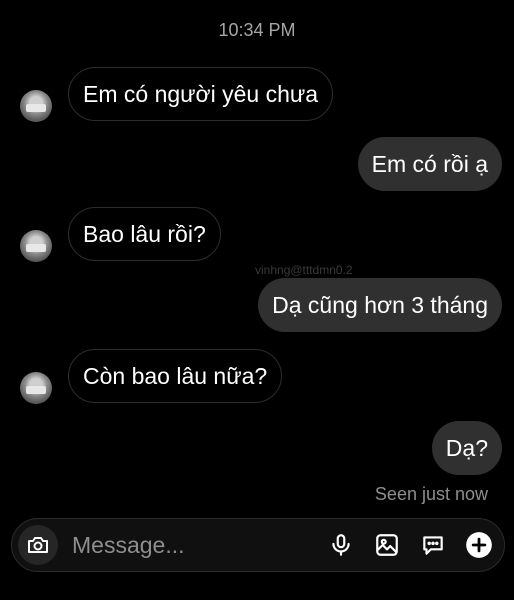 The height and width of the screenshot is (600, 514). Describe the element at coordinates (144, 234) in the screenshot. I see `received-message: Bao lâu rồi?` at that location.